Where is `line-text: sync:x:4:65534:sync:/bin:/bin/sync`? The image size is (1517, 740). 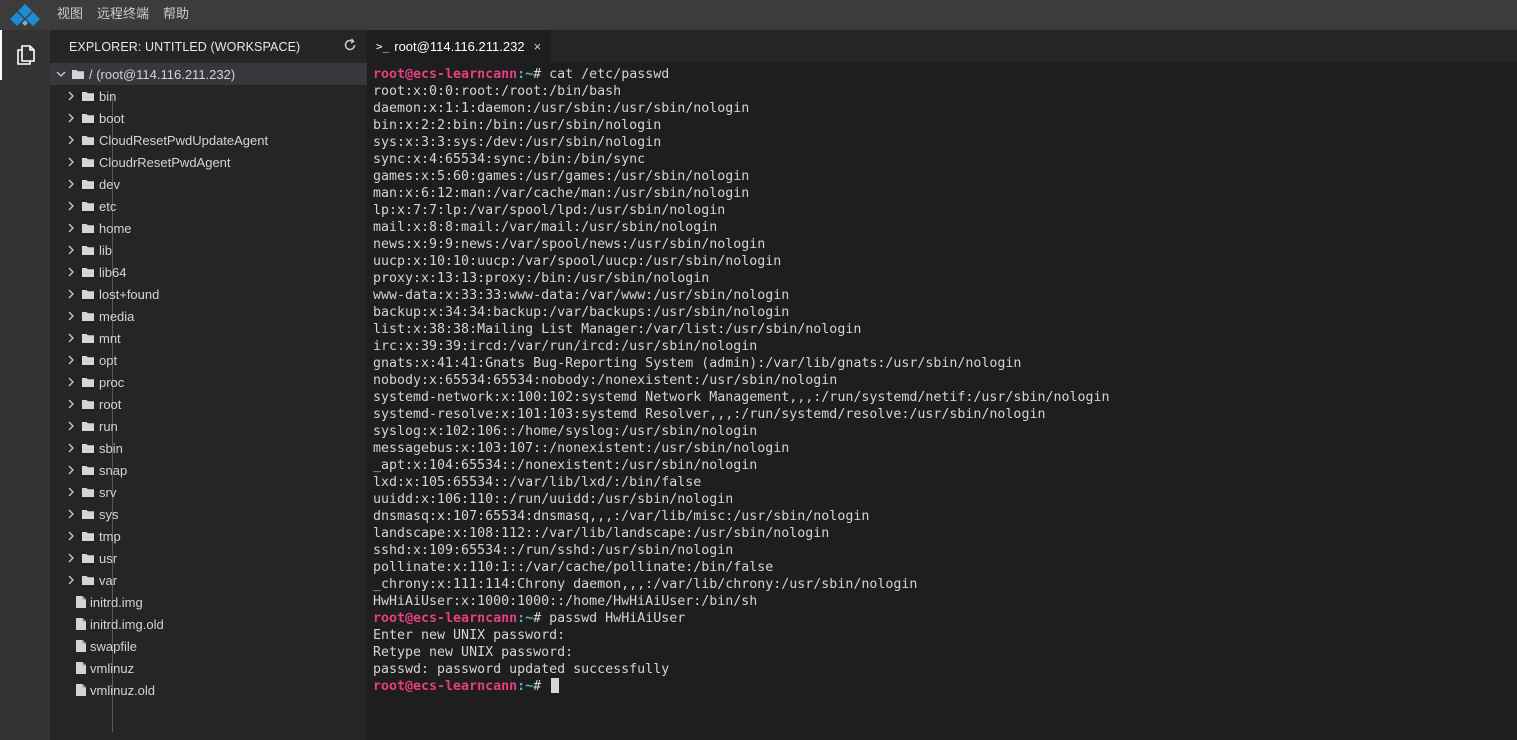 line-text: sync:x:4:65534:sync:/bin:/bin/sync is located at coordinates (509, 159).